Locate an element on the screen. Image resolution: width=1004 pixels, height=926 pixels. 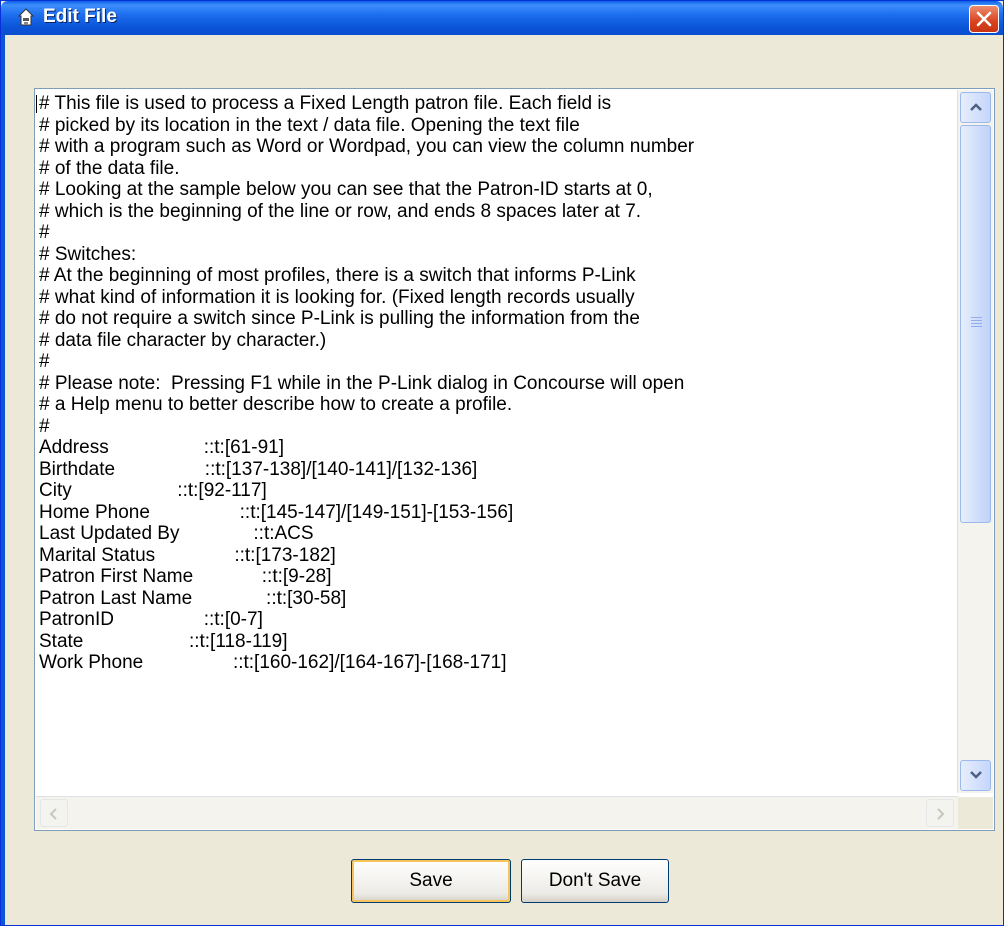
scroll-up-arrow-icon is located at coordinates (976, 107).